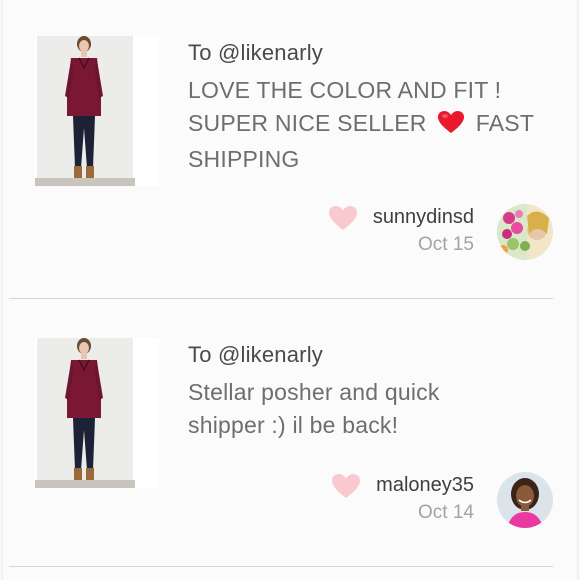 Image resolution: width=580 pixels, height=580 pixels. I want to click on review-meta: maloney35 Oct 14, so click(425, 499).